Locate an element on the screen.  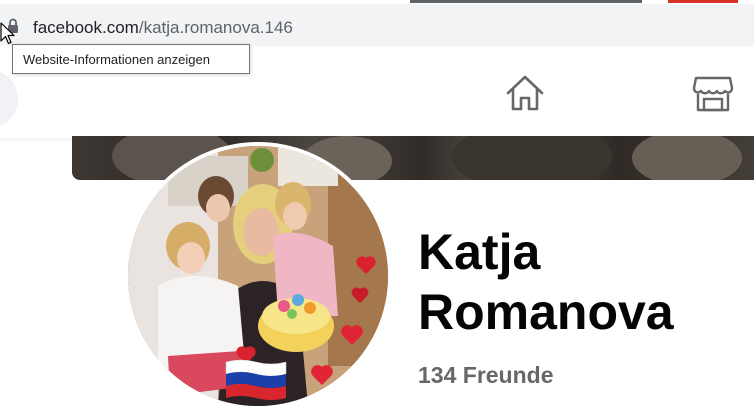
url-domain: facebook.com is located at coordinates (86, 27).